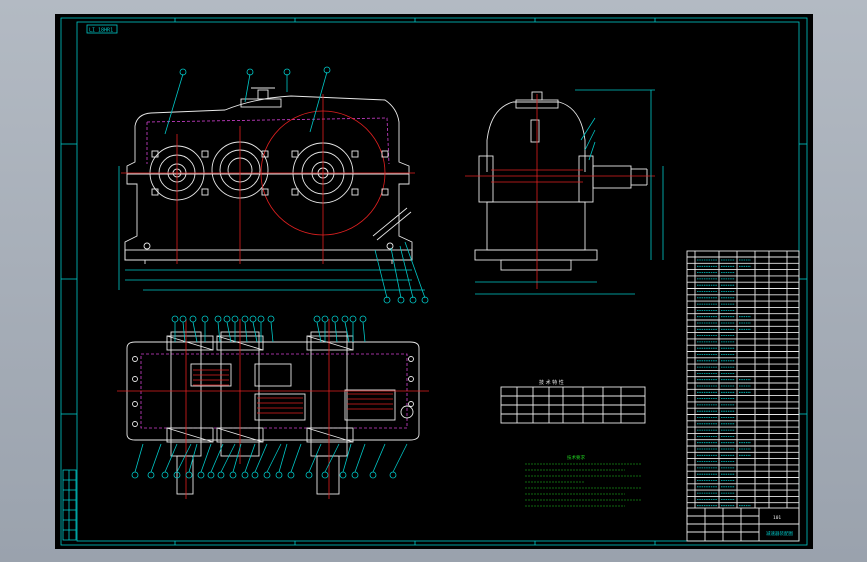 Image resolution: width=867 pixels, height=562 pixels. Describe the element at coordinates (564, 192) in the screenshot. I see `side-view` at that location.